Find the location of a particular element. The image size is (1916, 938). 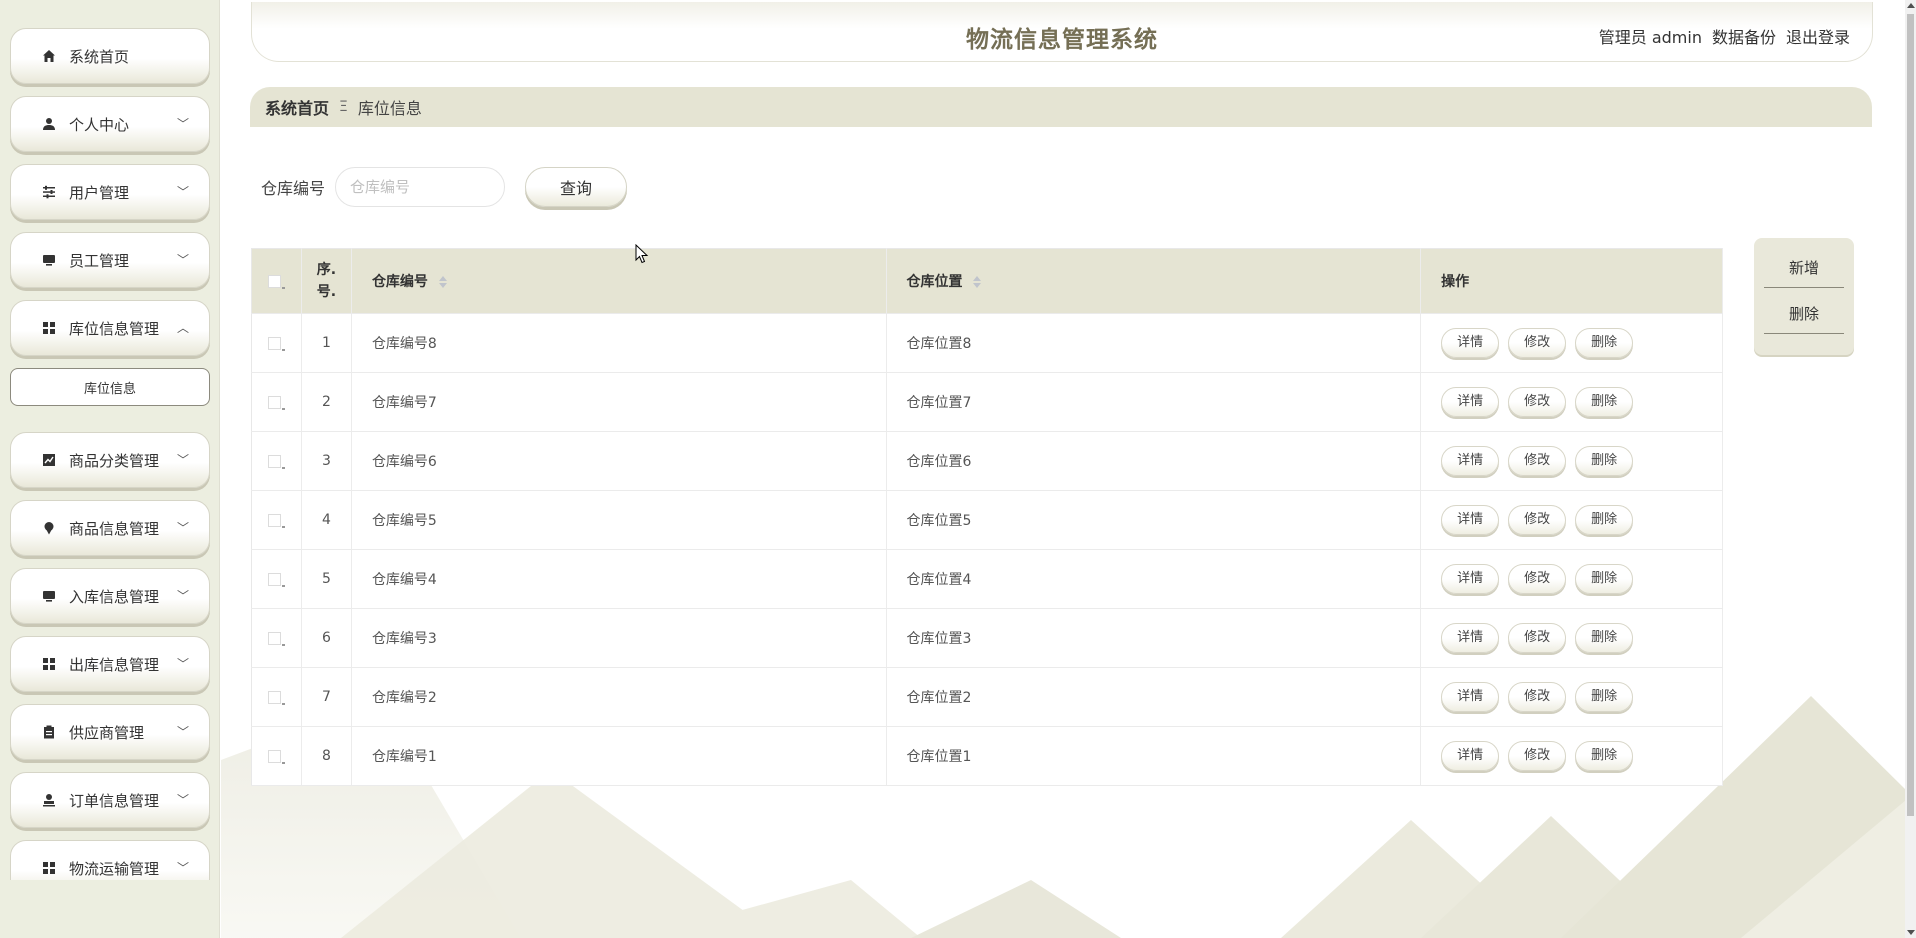

sidebar-item-label: 供应商管理 is located at coordinates (107, 732).